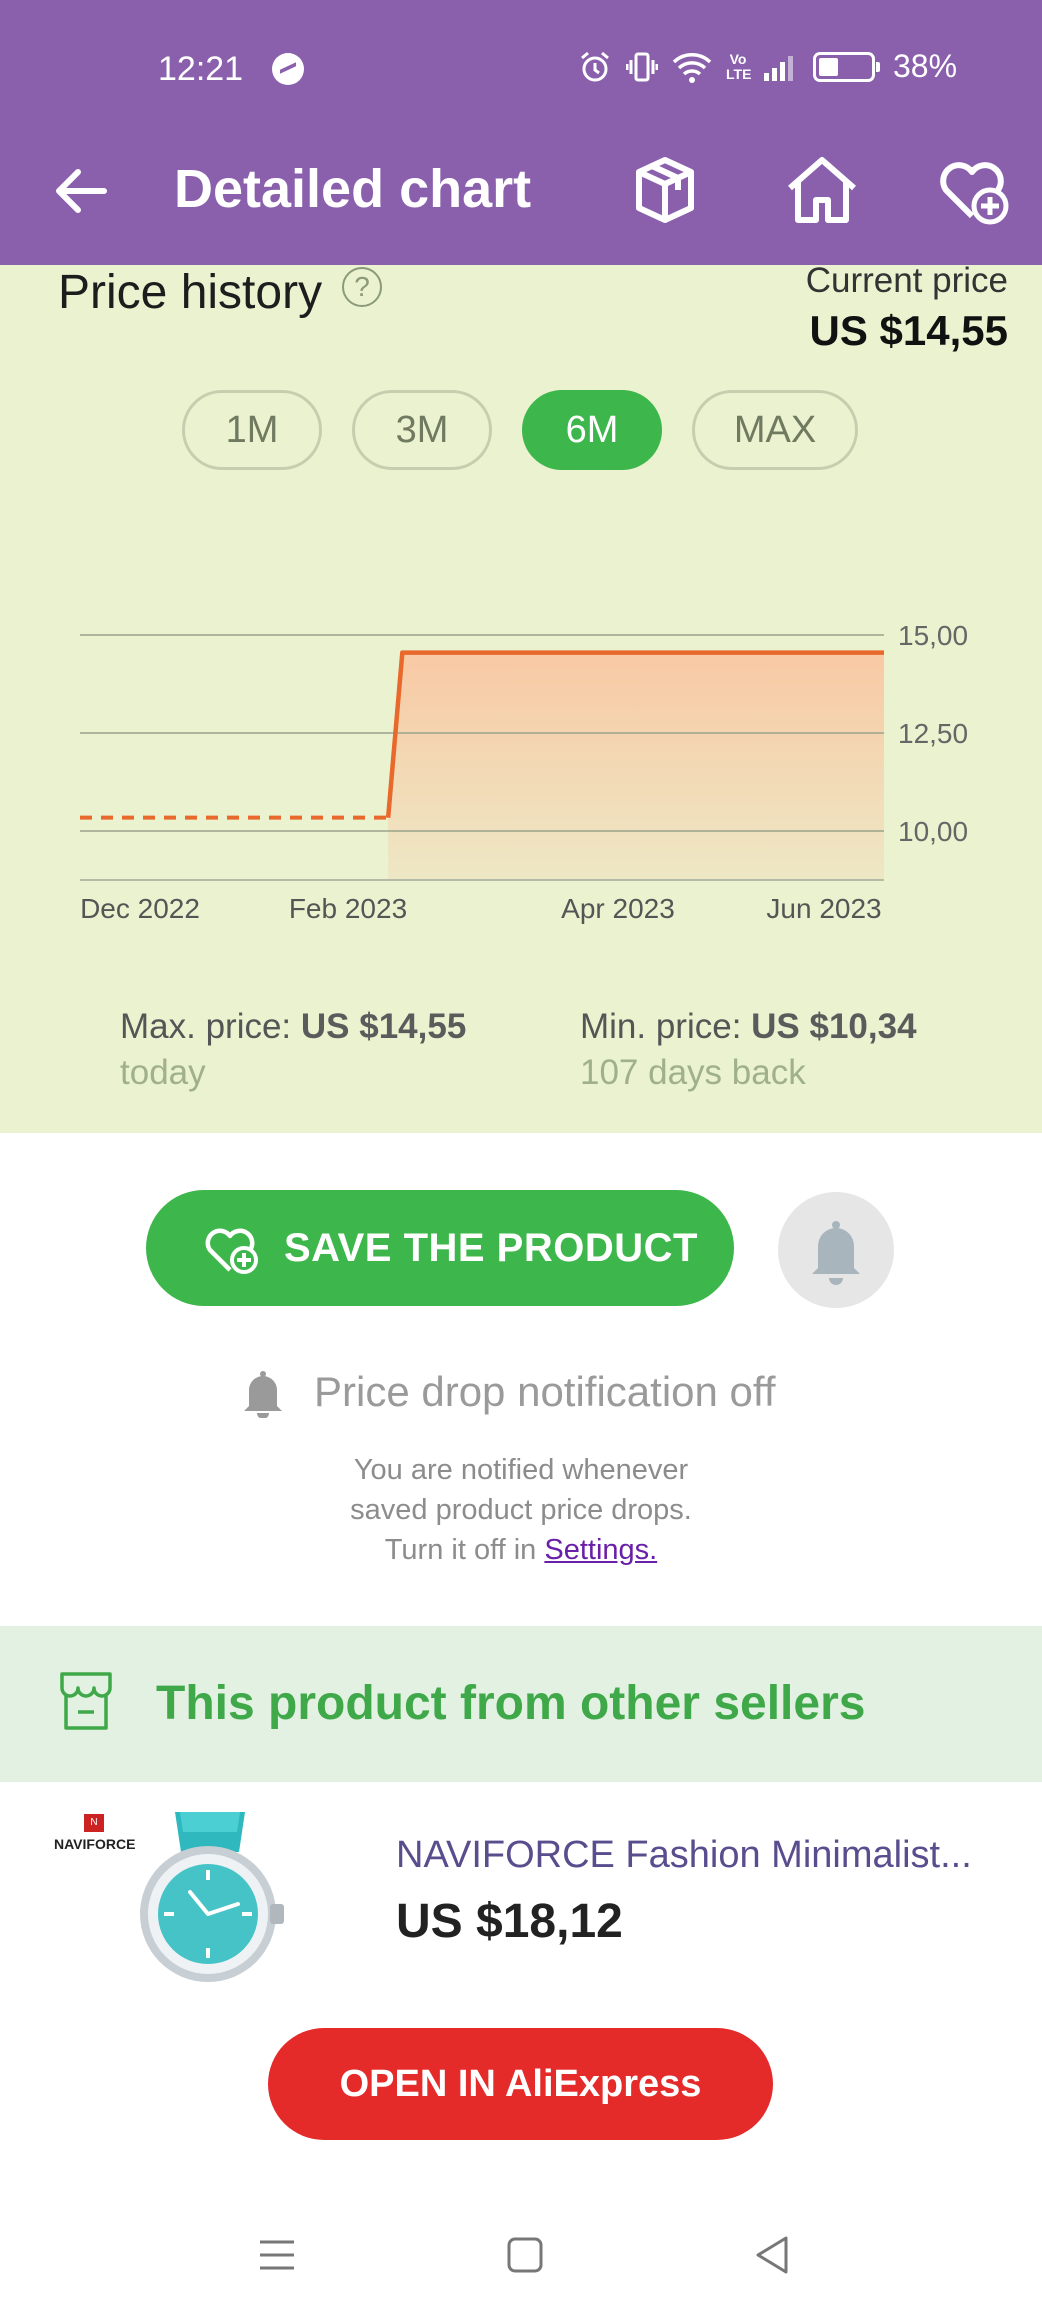 This screenshot has width=1042, height=2315. I want to click on x-tick-label: Jun 2023, so click(823, 908).